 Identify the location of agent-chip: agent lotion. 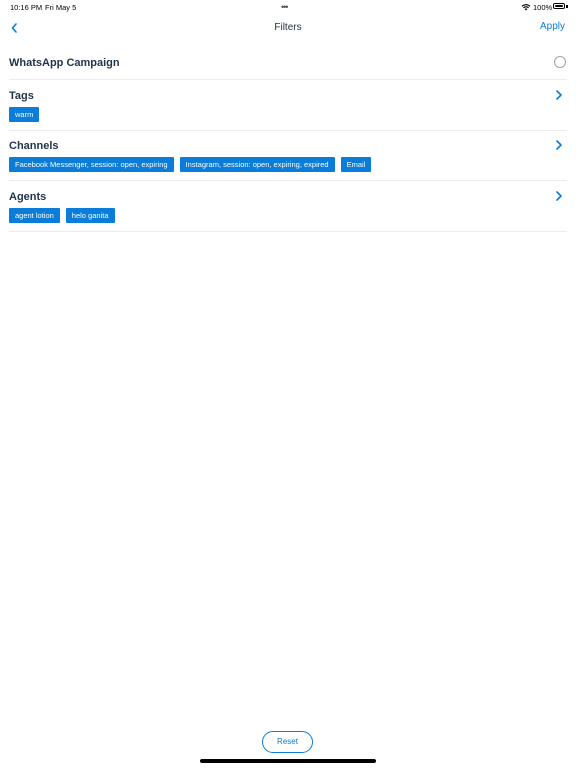
(34, 215).